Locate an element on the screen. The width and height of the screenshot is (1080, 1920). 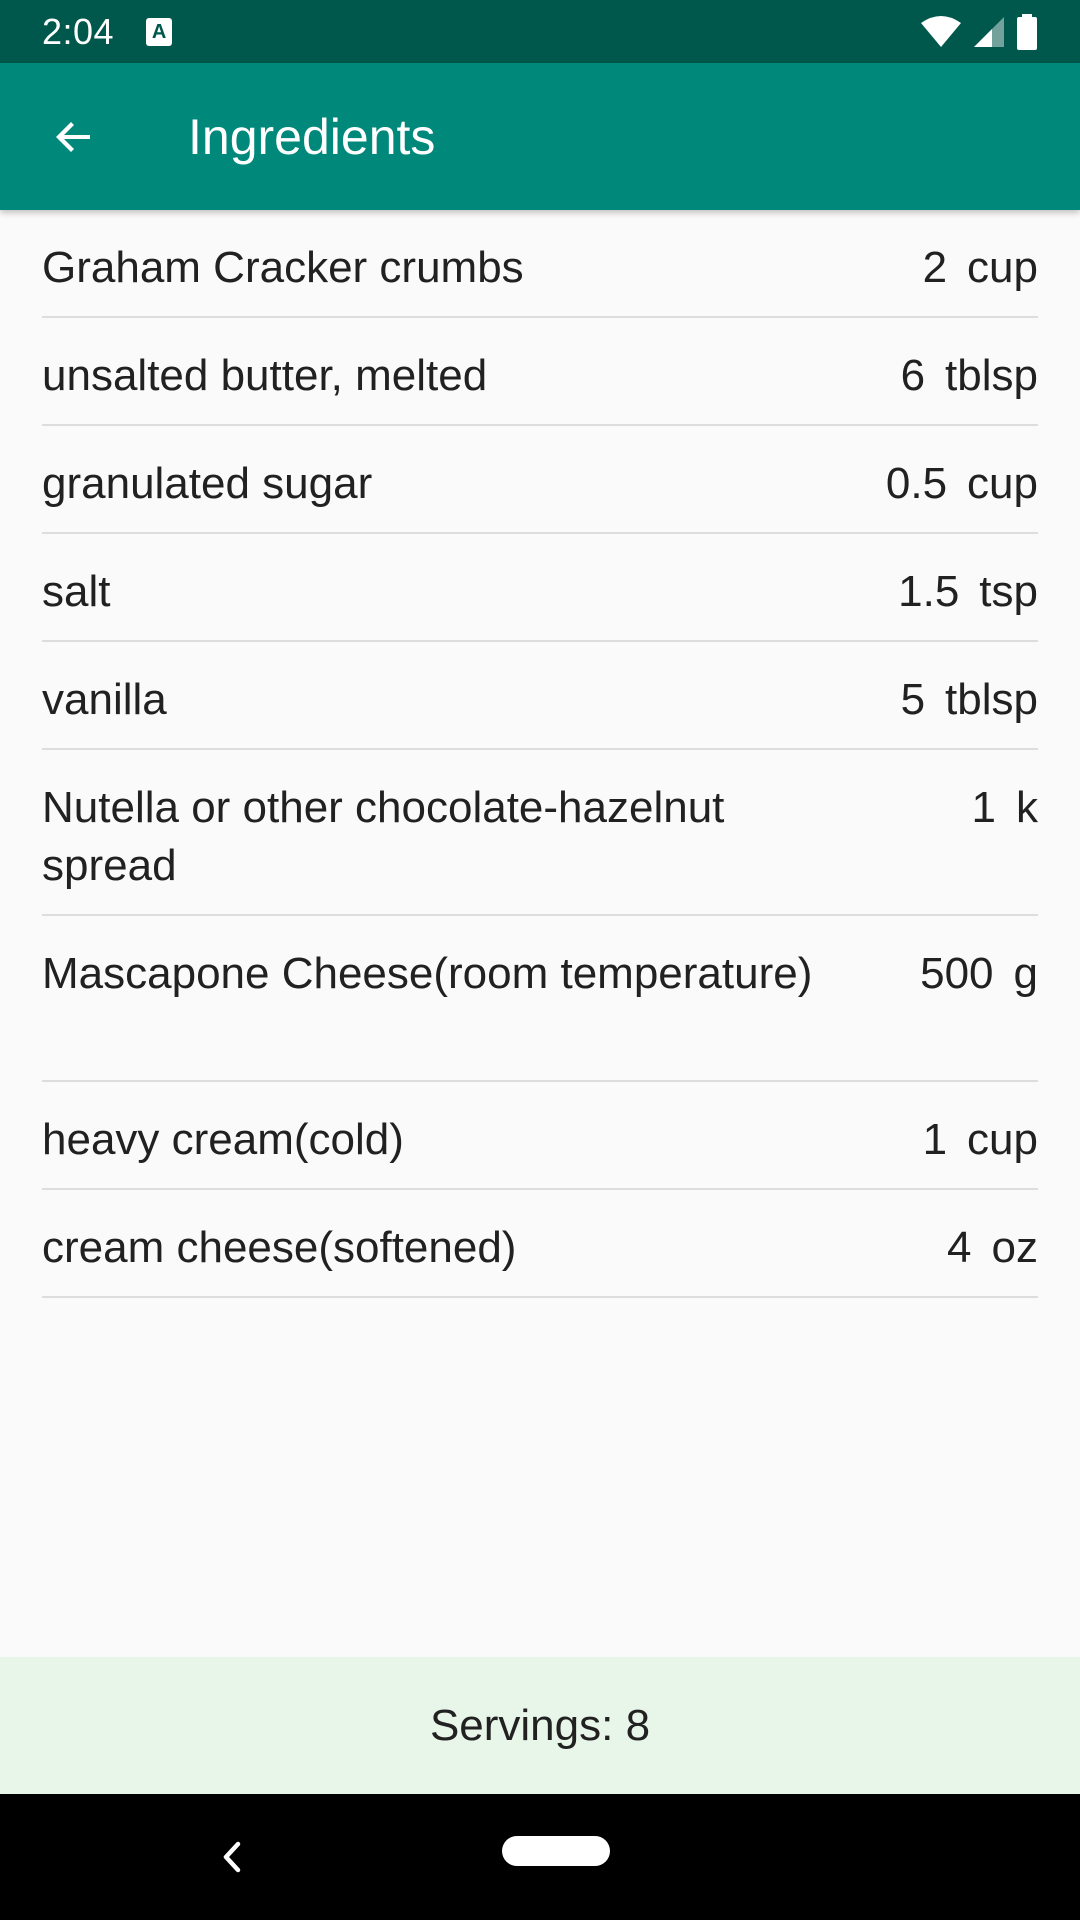
ingredient-quantity: 1 k is located at coordinates (1005, 808).